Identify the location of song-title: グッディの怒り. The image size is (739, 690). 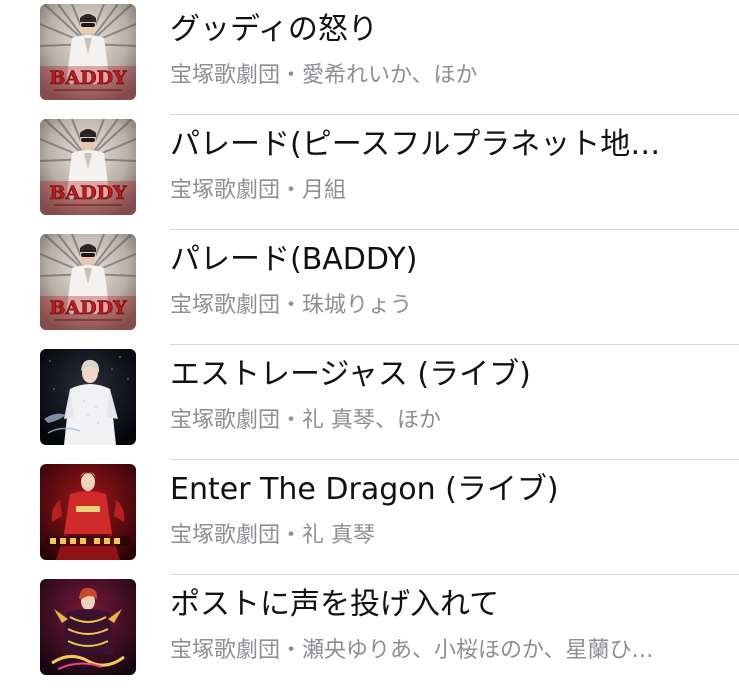
(274, 29).